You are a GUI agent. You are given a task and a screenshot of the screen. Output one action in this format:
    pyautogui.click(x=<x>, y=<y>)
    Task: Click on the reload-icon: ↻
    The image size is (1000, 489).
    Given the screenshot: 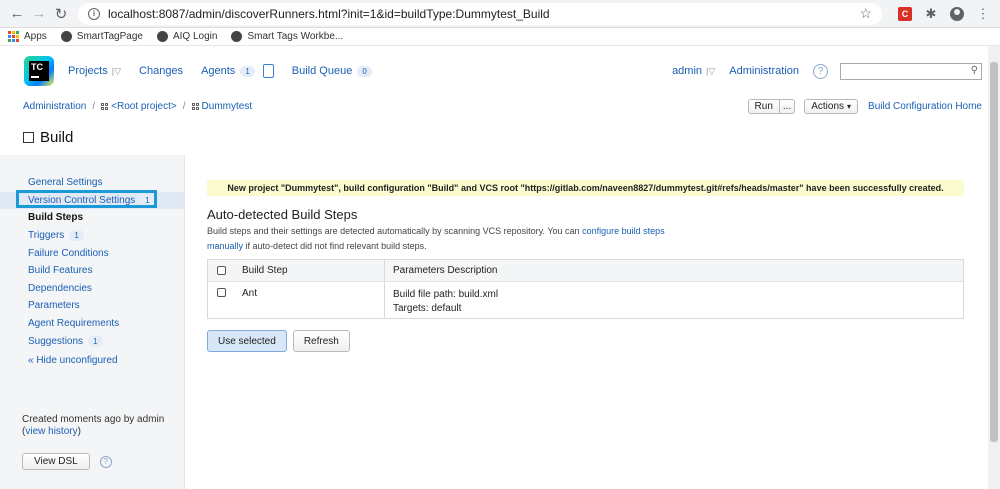 What is the action you would take?
    pyautogui.click(x=61, y=14)
    